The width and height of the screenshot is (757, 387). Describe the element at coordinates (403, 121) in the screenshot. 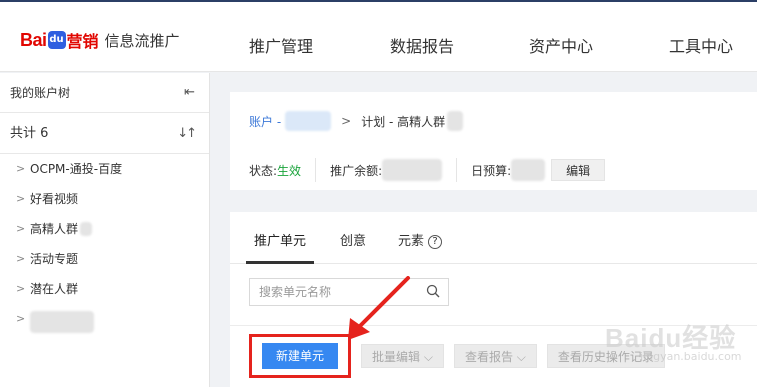

I see `breadcrumb-plan: 计划 - 高精人群` at that location.